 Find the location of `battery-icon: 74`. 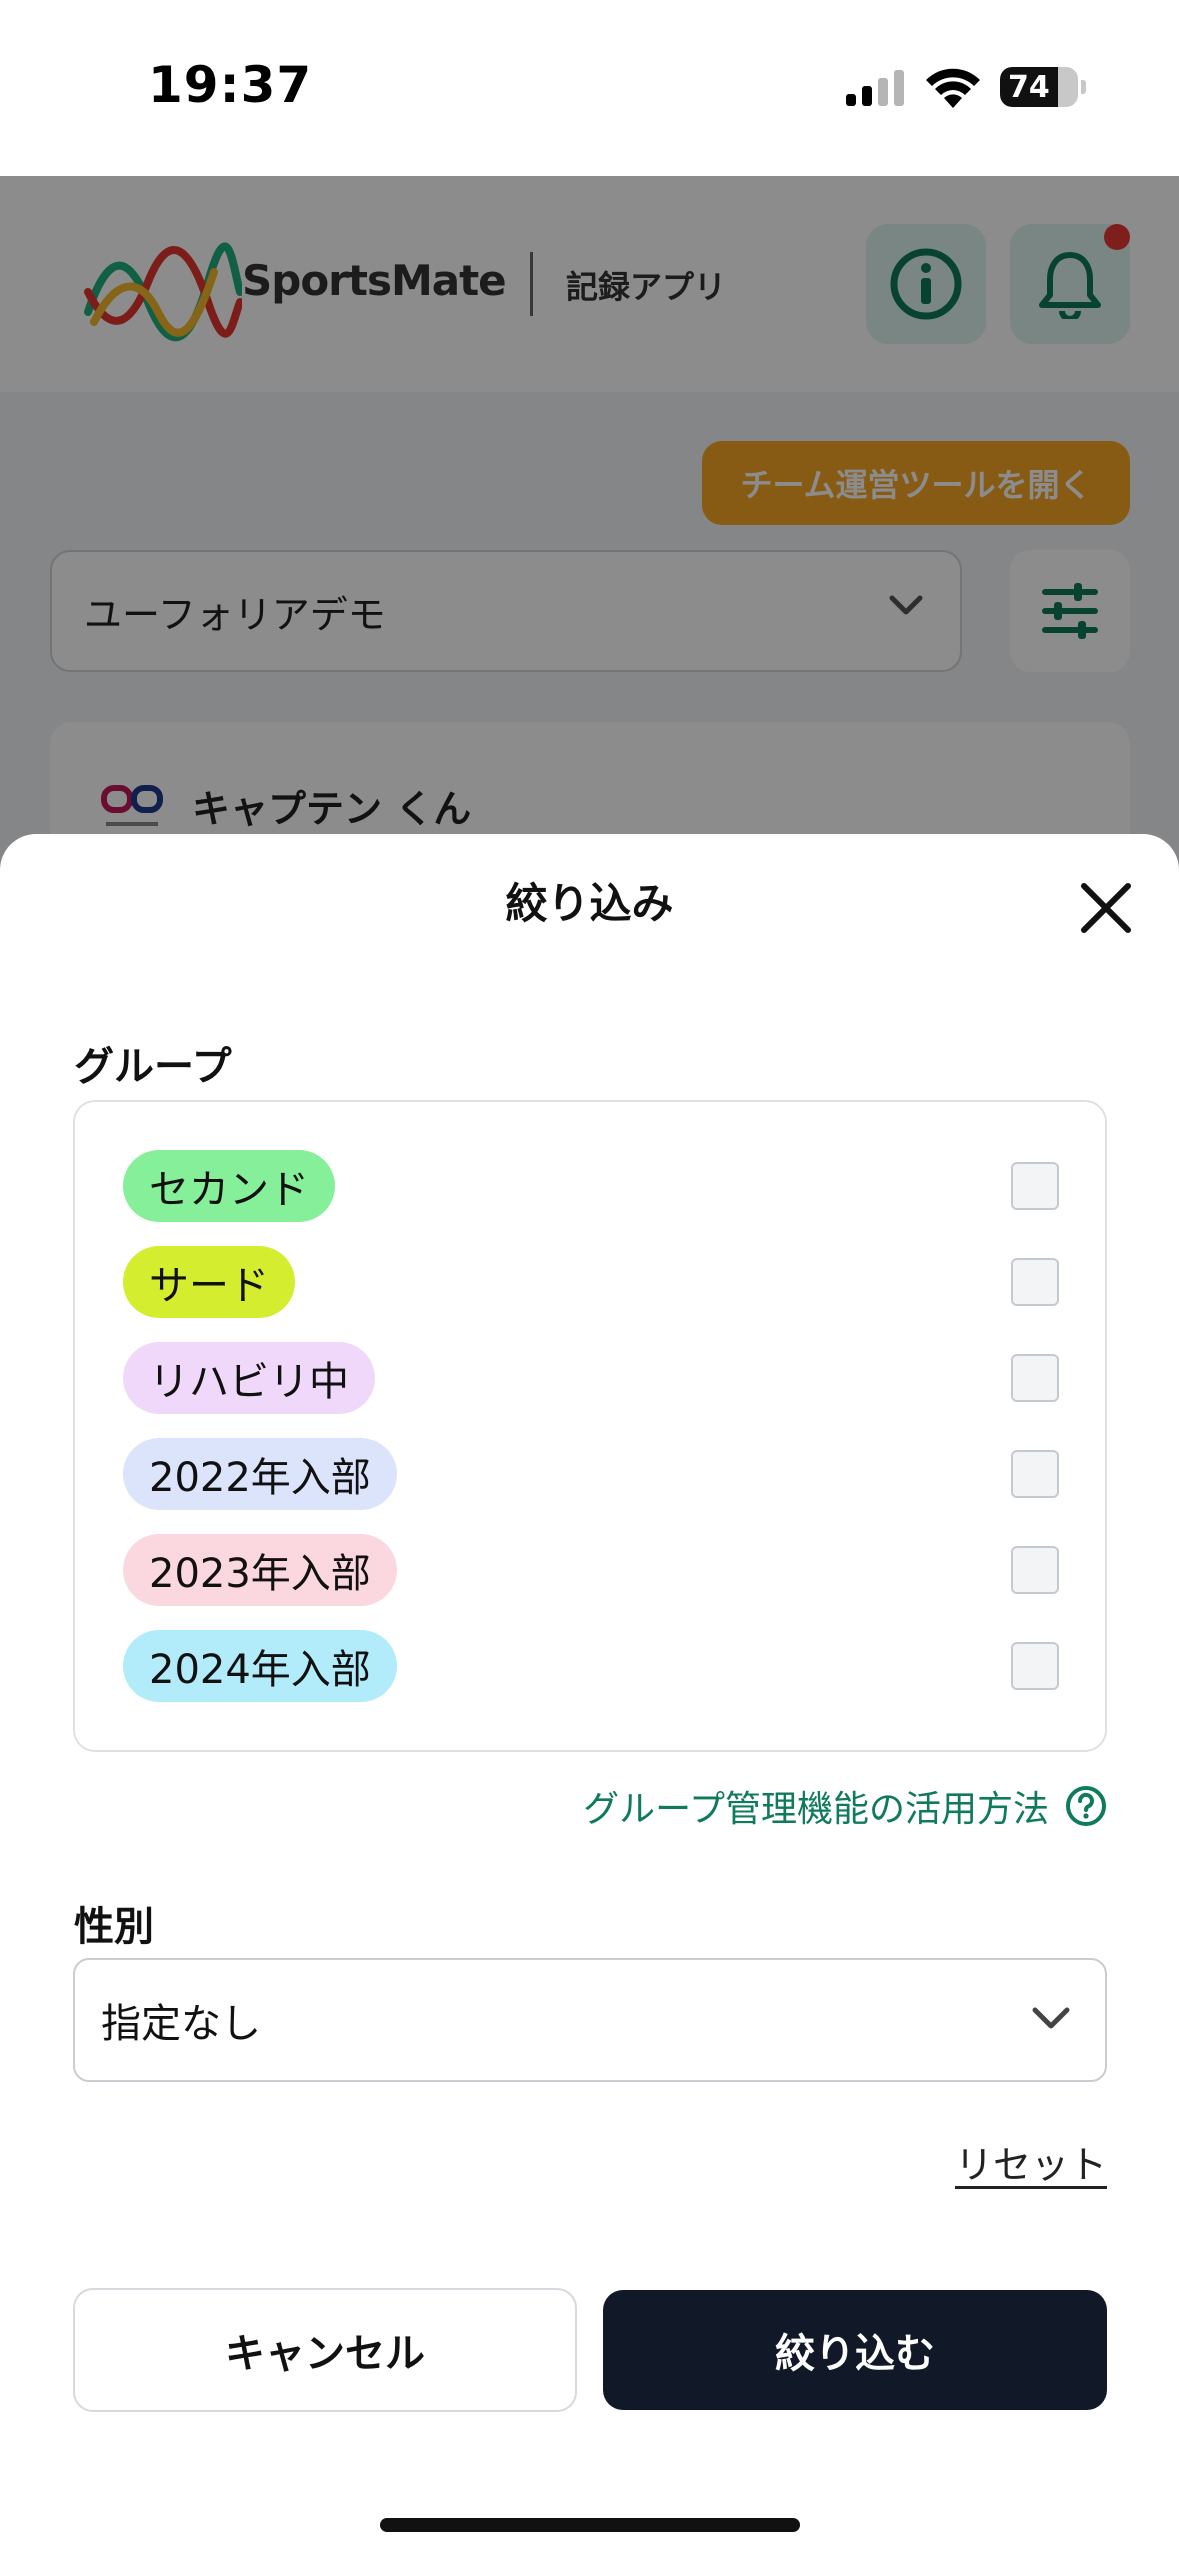

battery-icon: 74 is located at coordinates (1039, 87).